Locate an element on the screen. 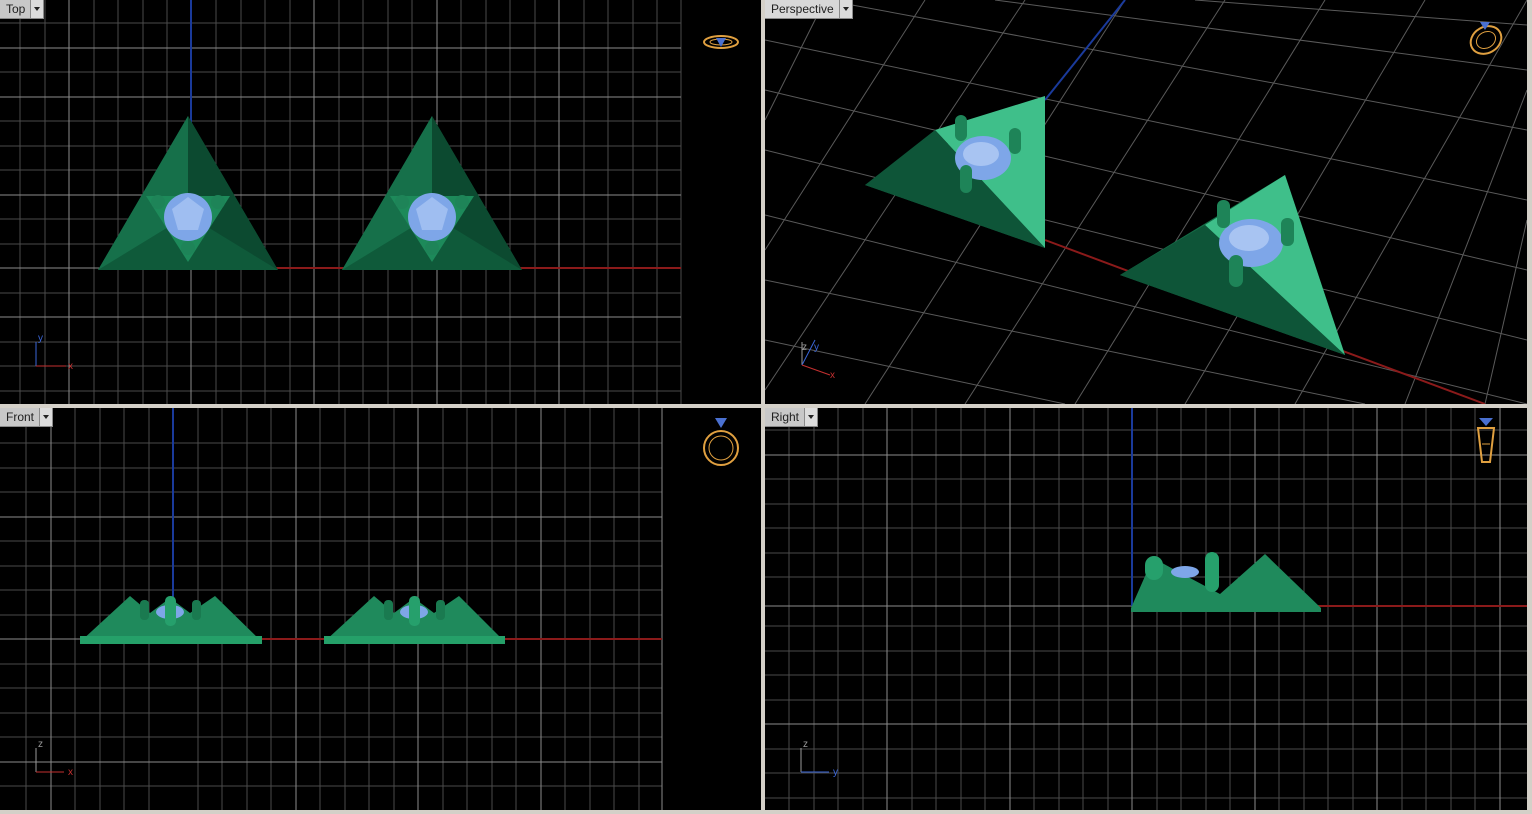 The height and width of the screenshot is (814, 1532). viewport-title-tab: Right is located at coordinates (792, 417).